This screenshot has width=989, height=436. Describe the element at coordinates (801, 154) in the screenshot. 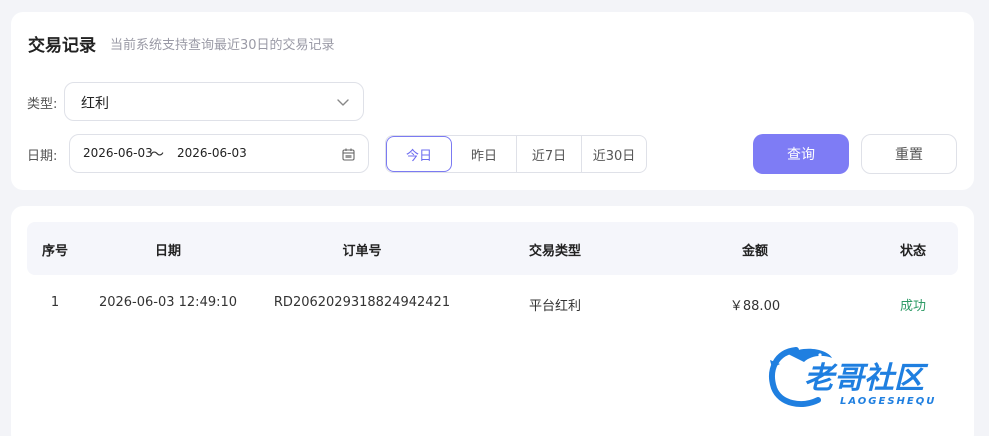

I see `query-button: 查询` at that location.